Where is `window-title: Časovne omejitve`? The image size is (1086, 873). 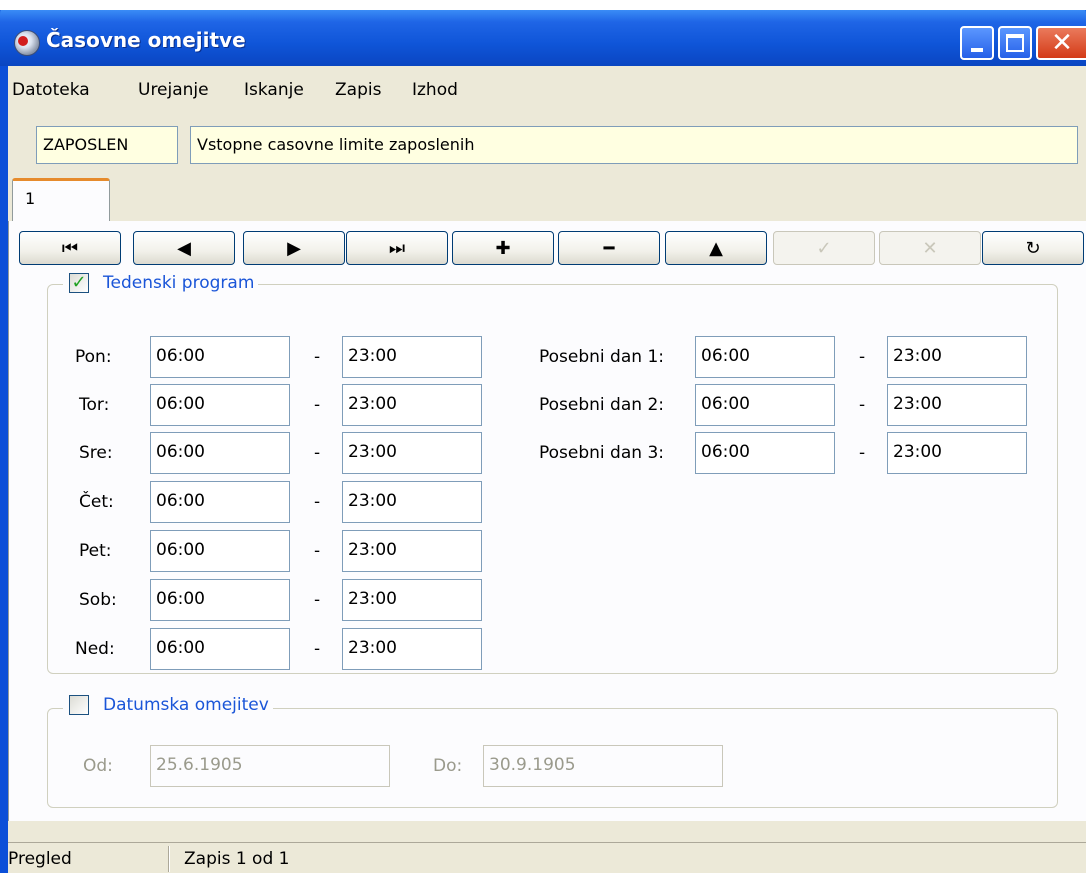
window-title: Časovne omejitve is located at coordinates (146, 40).